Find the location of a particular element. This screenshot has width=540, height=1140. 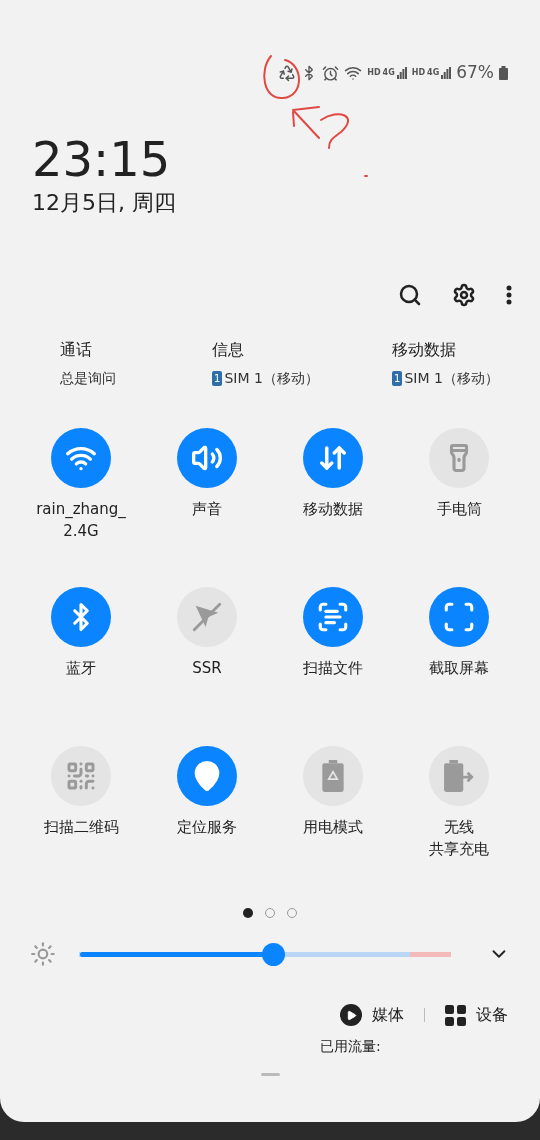

sim-setting: 信息 1 SIM 1（移动） is located at coordinates (302, 382).